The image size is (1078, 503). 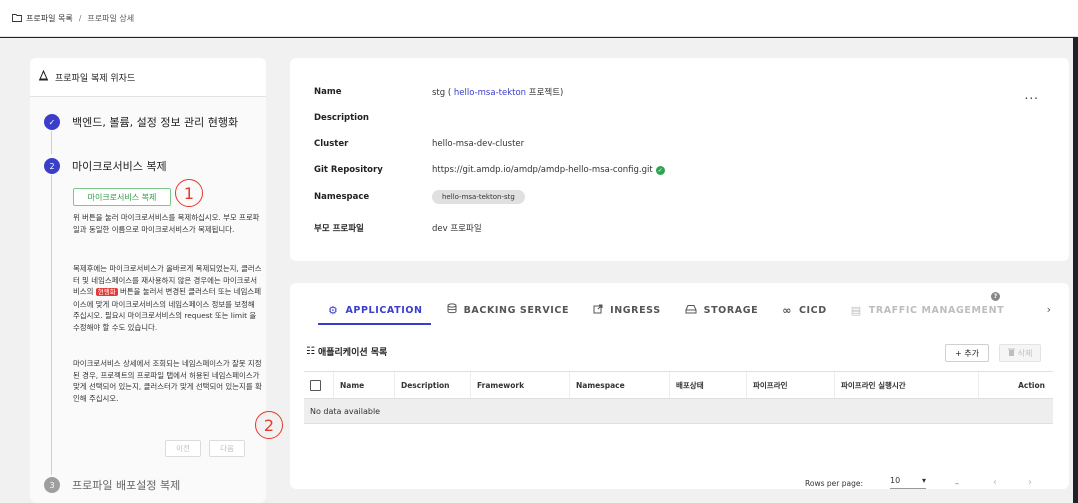 I want to click on column-header-namespace: Namespace, so click(x=620, y=385).